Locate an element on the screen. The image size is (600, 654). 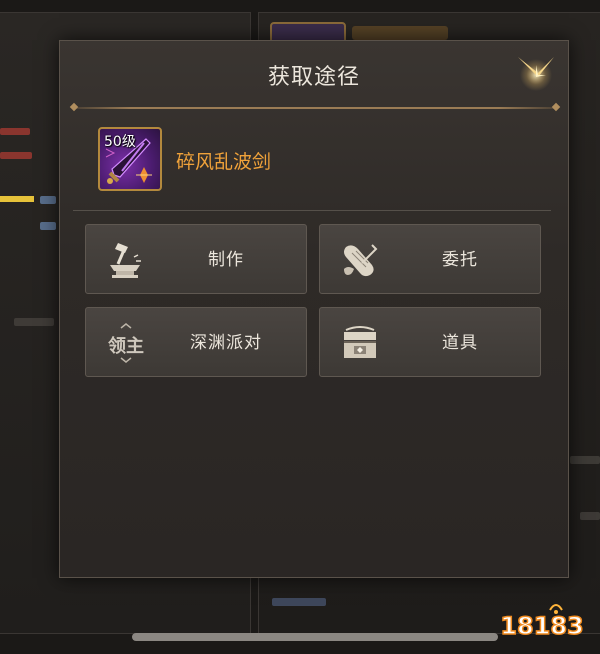
item-icon: 50级 is located at coordinates (130, 159).